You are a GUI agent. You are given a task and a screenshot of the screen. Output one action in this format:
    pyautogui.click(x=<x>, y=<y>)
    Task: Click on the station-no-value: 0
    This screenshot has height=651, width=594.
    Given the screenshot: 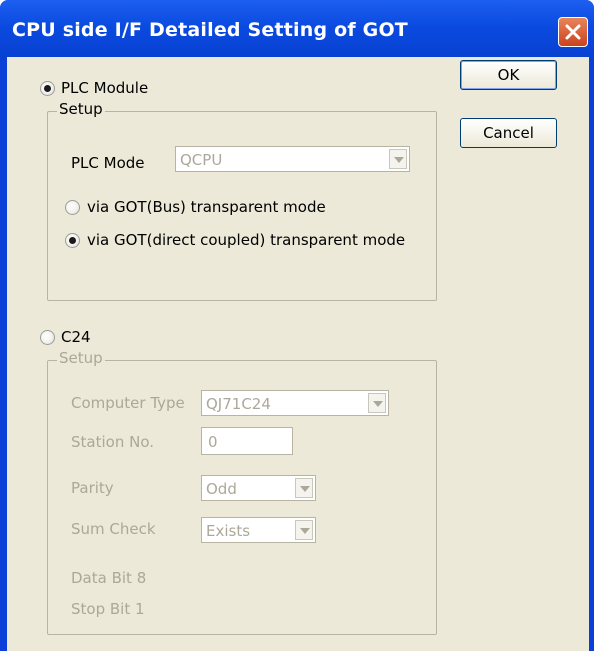 What is the action you would take?
    pyautogui.click(x=213, y=442)
    